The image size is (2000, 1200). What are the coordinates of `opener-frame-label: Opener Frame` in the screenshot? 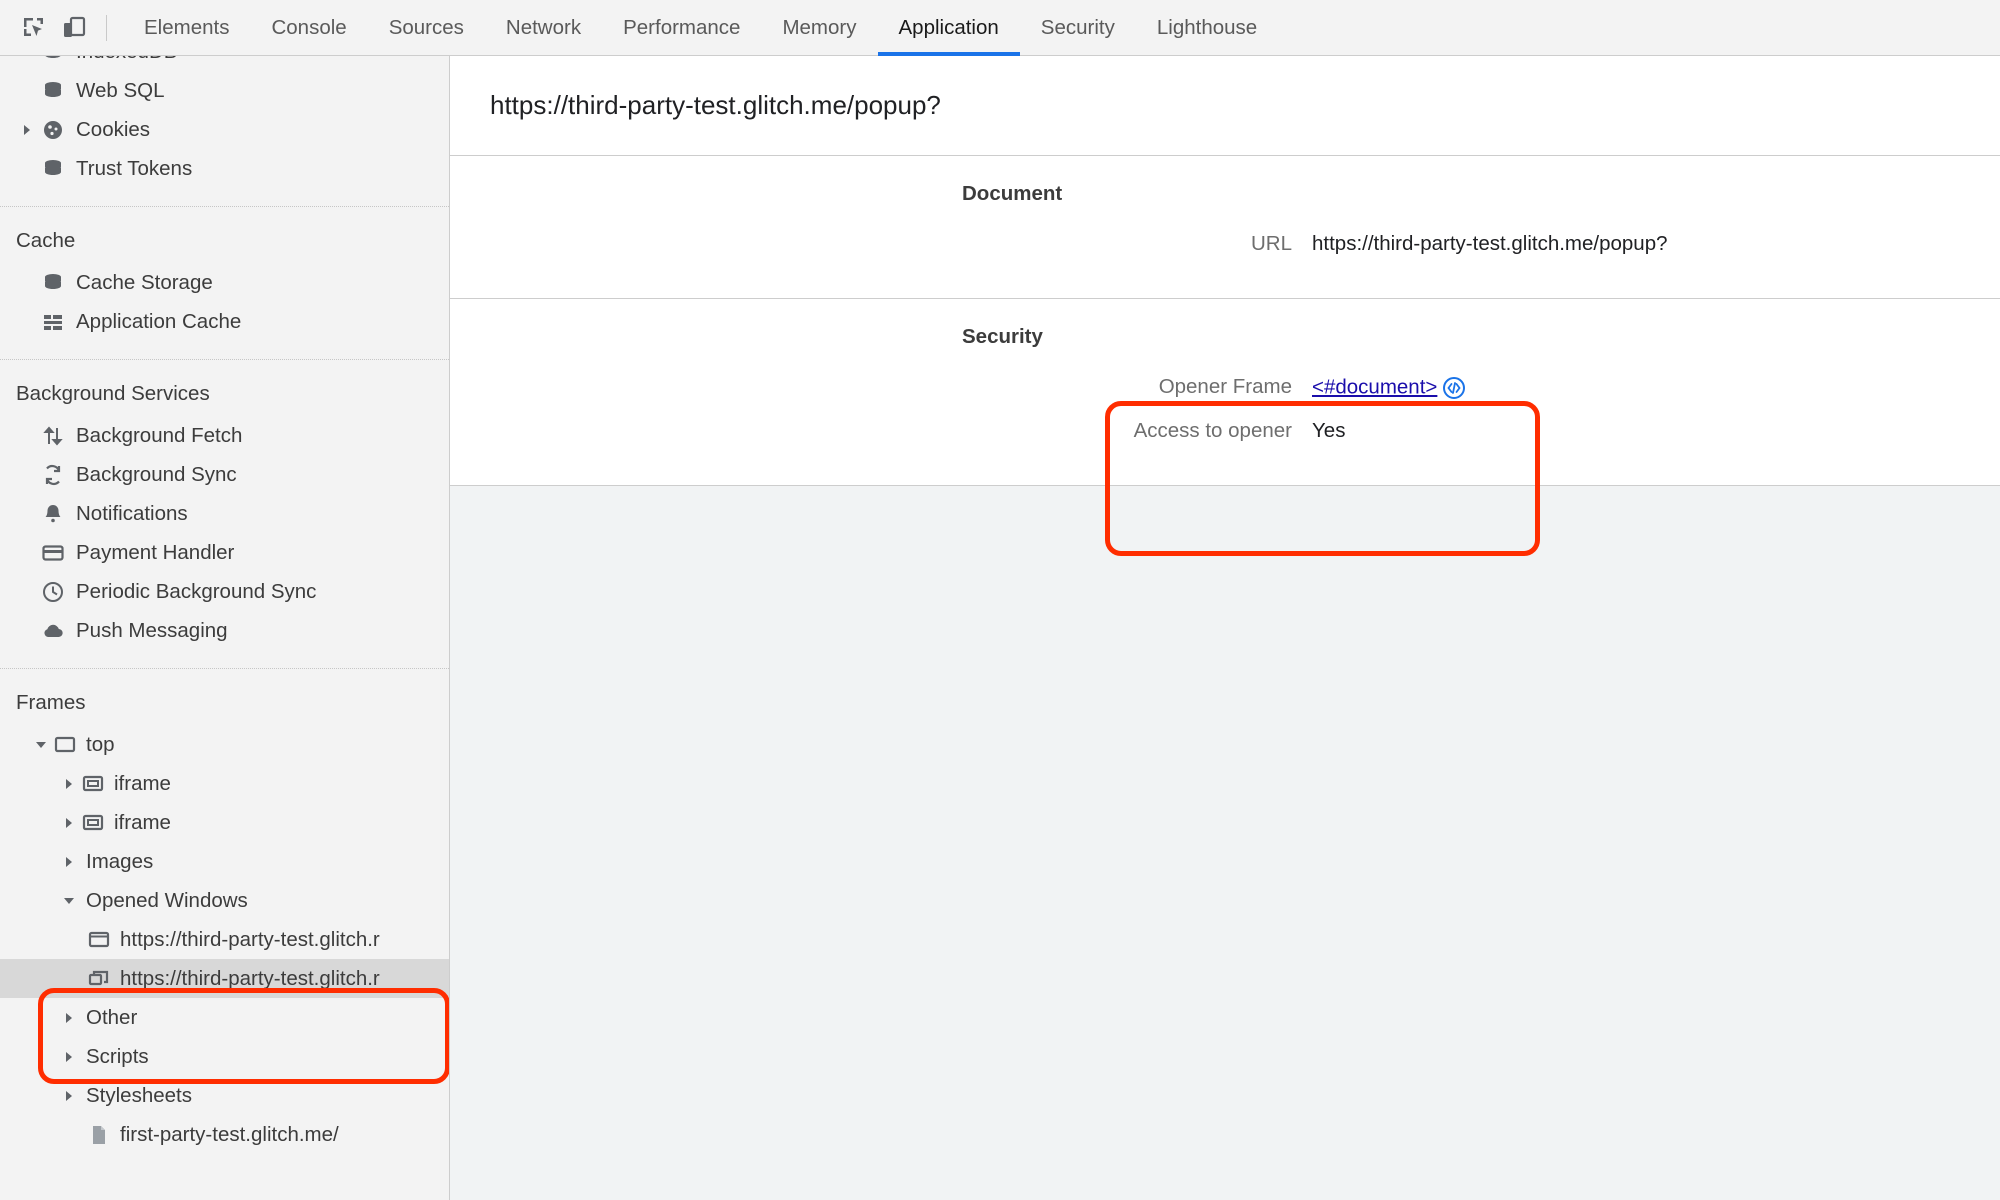 It's located at (1225, 387).